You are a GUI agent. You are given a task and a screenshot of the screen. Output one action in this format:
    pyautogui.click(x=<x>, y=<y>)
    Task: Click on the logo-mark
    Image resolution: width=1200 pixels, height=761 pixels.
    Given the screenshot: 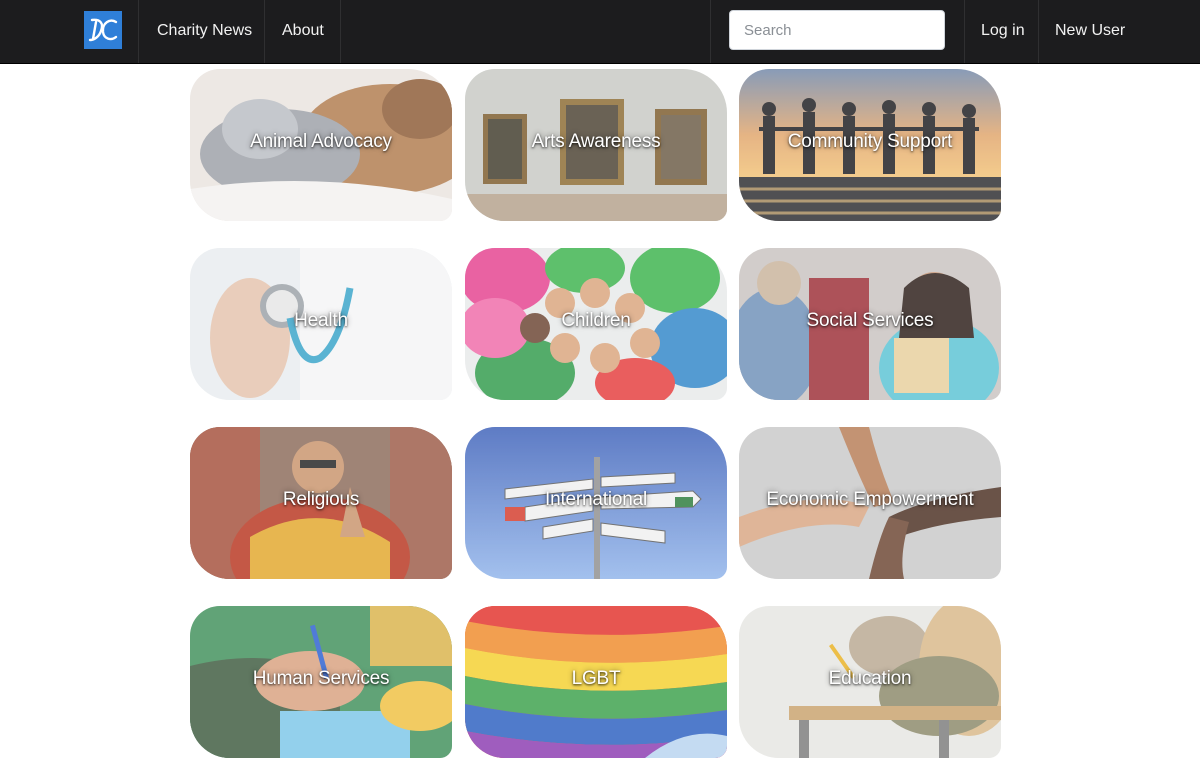 What is the action you would take?
    pyautogui.click(x=103, y=30)
    